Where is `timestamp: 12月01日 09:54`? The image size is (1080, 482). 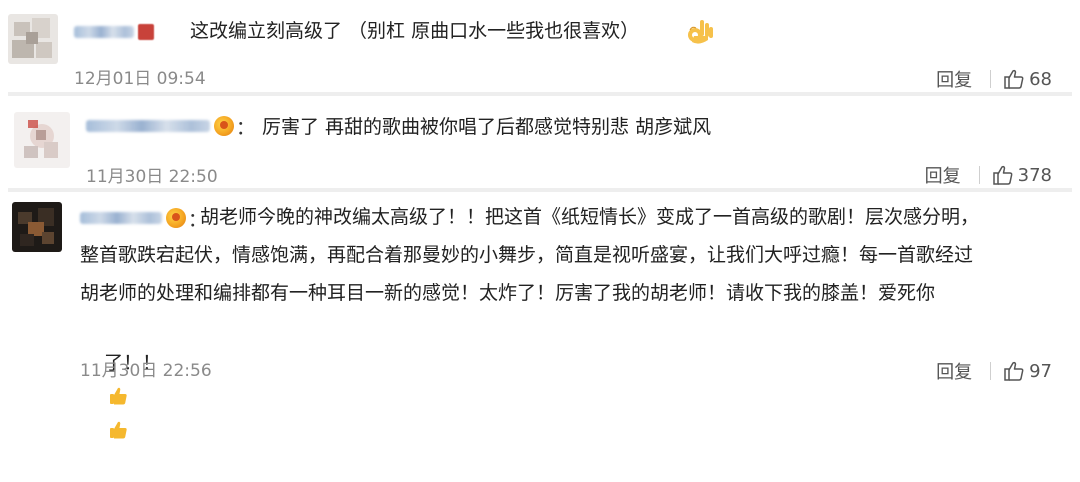 timestamp: 12月01日 09:54 is located at coordinates (140, 79).